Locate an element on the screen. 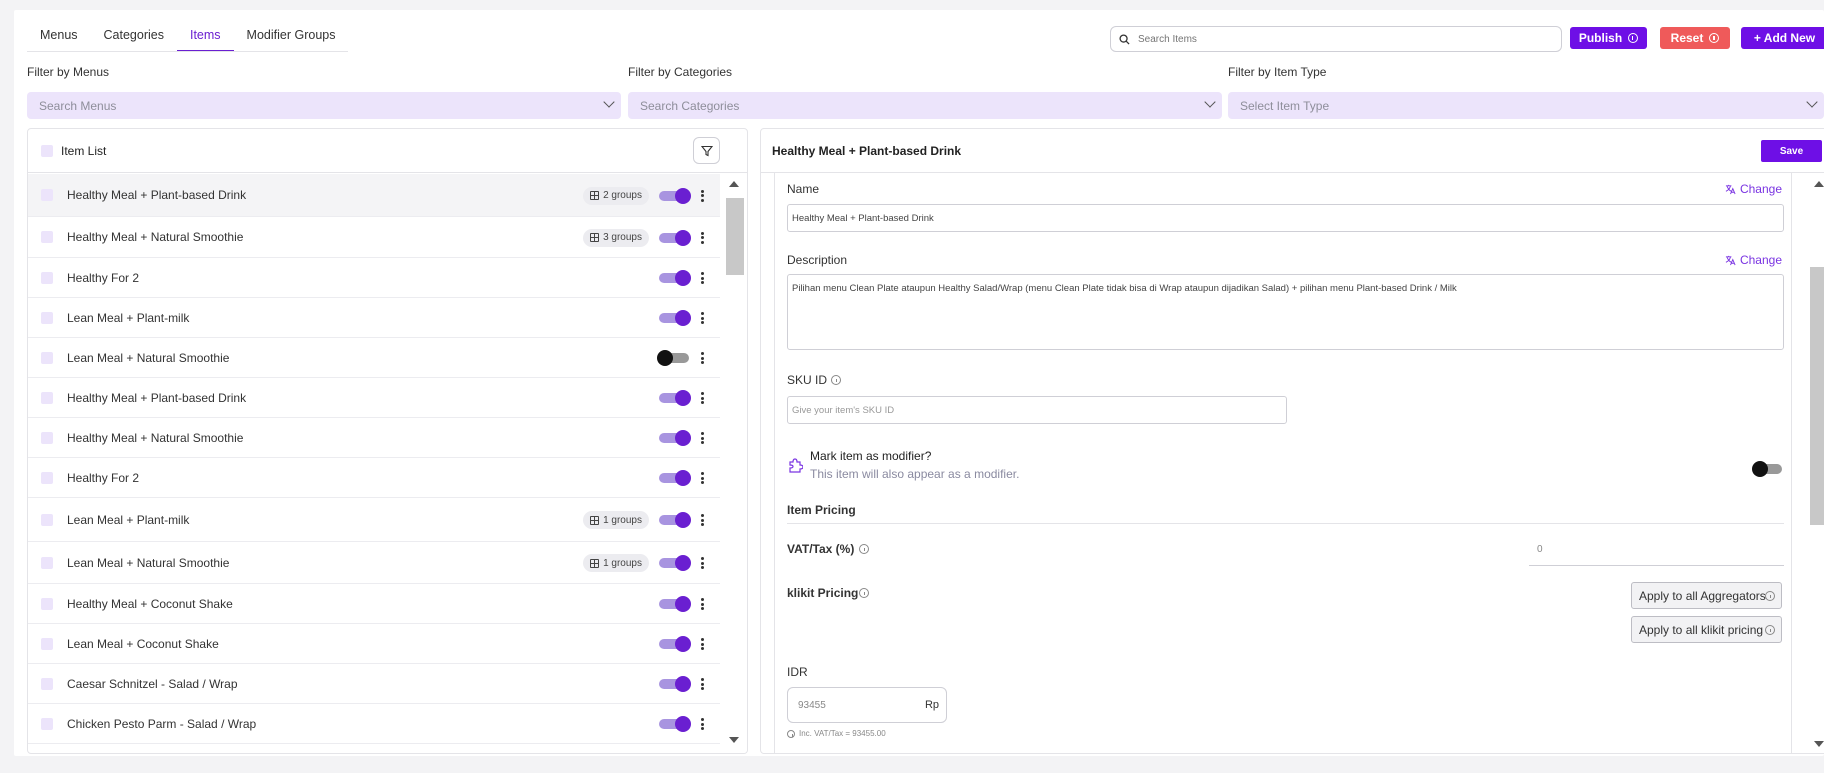 This screenshot has width=1824, height=773. list-item: Chicken Pesto Parm - Salad / Wrap is located at coordinates (374, 724).